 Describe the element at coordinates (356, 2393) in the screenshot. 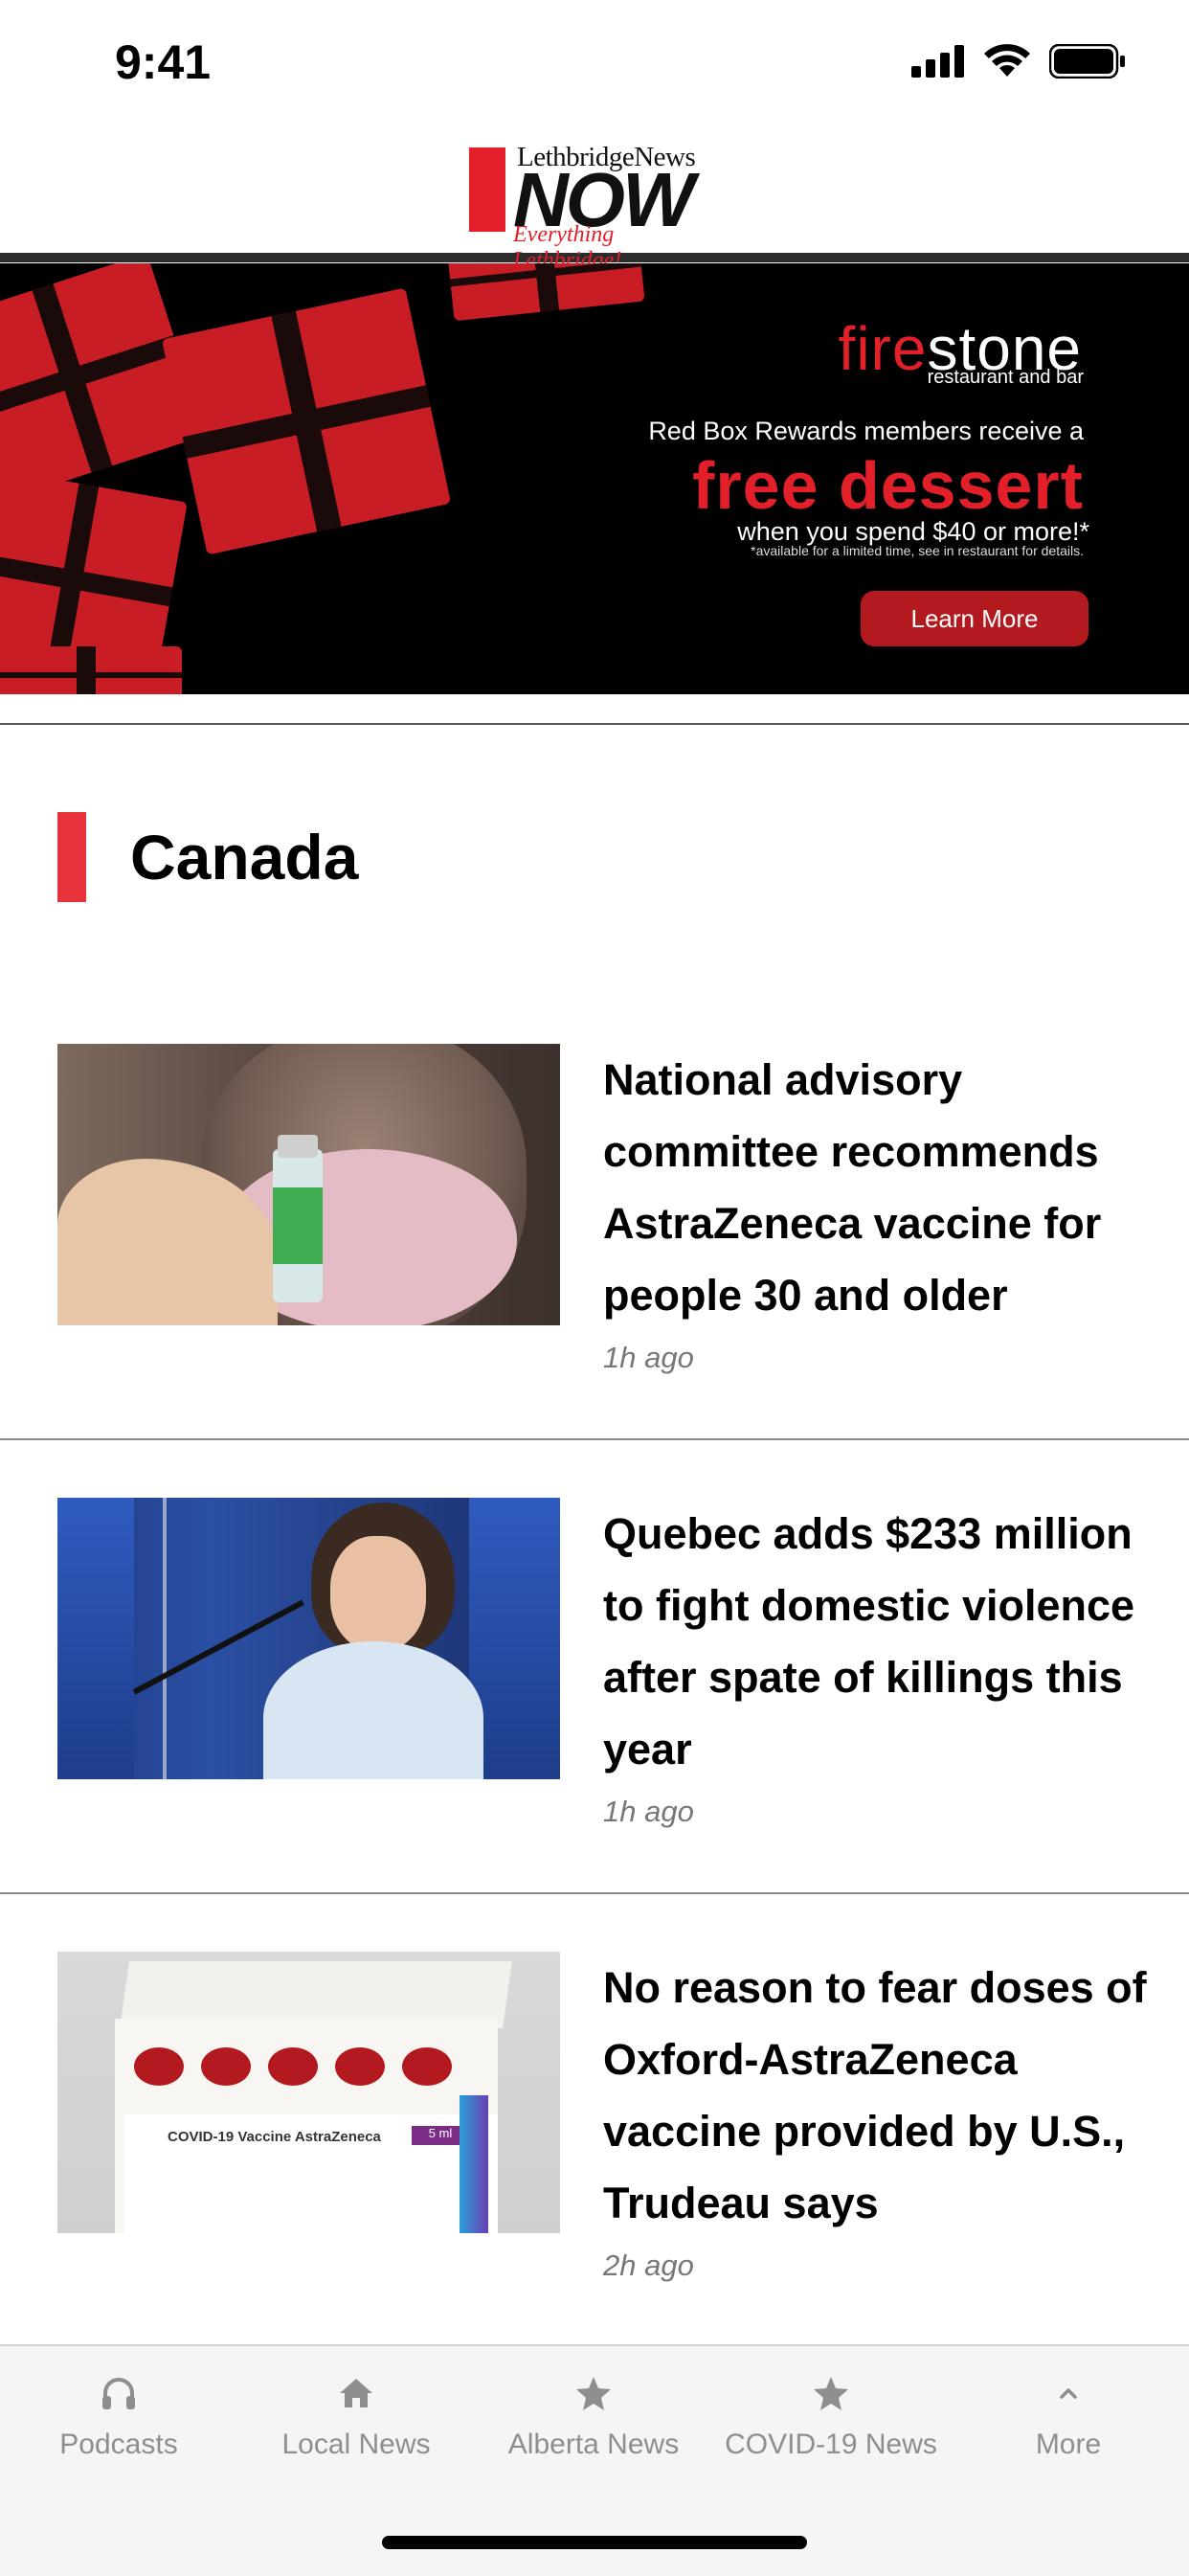

I see `home-icon` at that location.